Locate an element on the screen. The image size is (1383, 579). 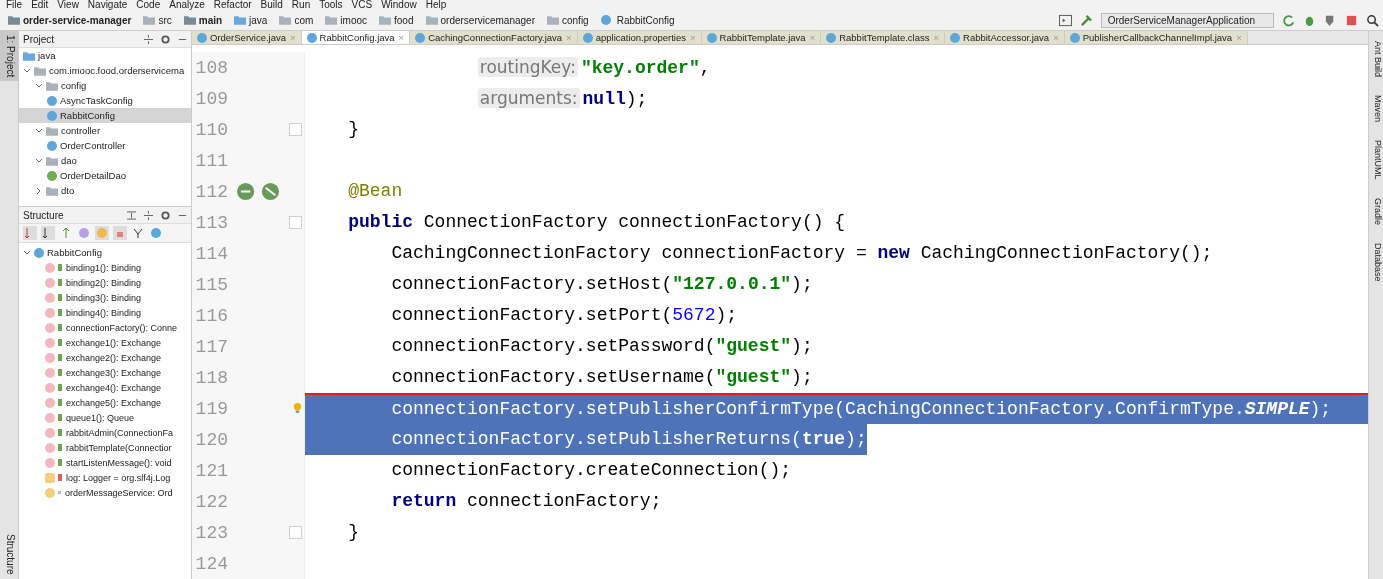
tool-window-tab: Database is located at coordinates (1376, 262).